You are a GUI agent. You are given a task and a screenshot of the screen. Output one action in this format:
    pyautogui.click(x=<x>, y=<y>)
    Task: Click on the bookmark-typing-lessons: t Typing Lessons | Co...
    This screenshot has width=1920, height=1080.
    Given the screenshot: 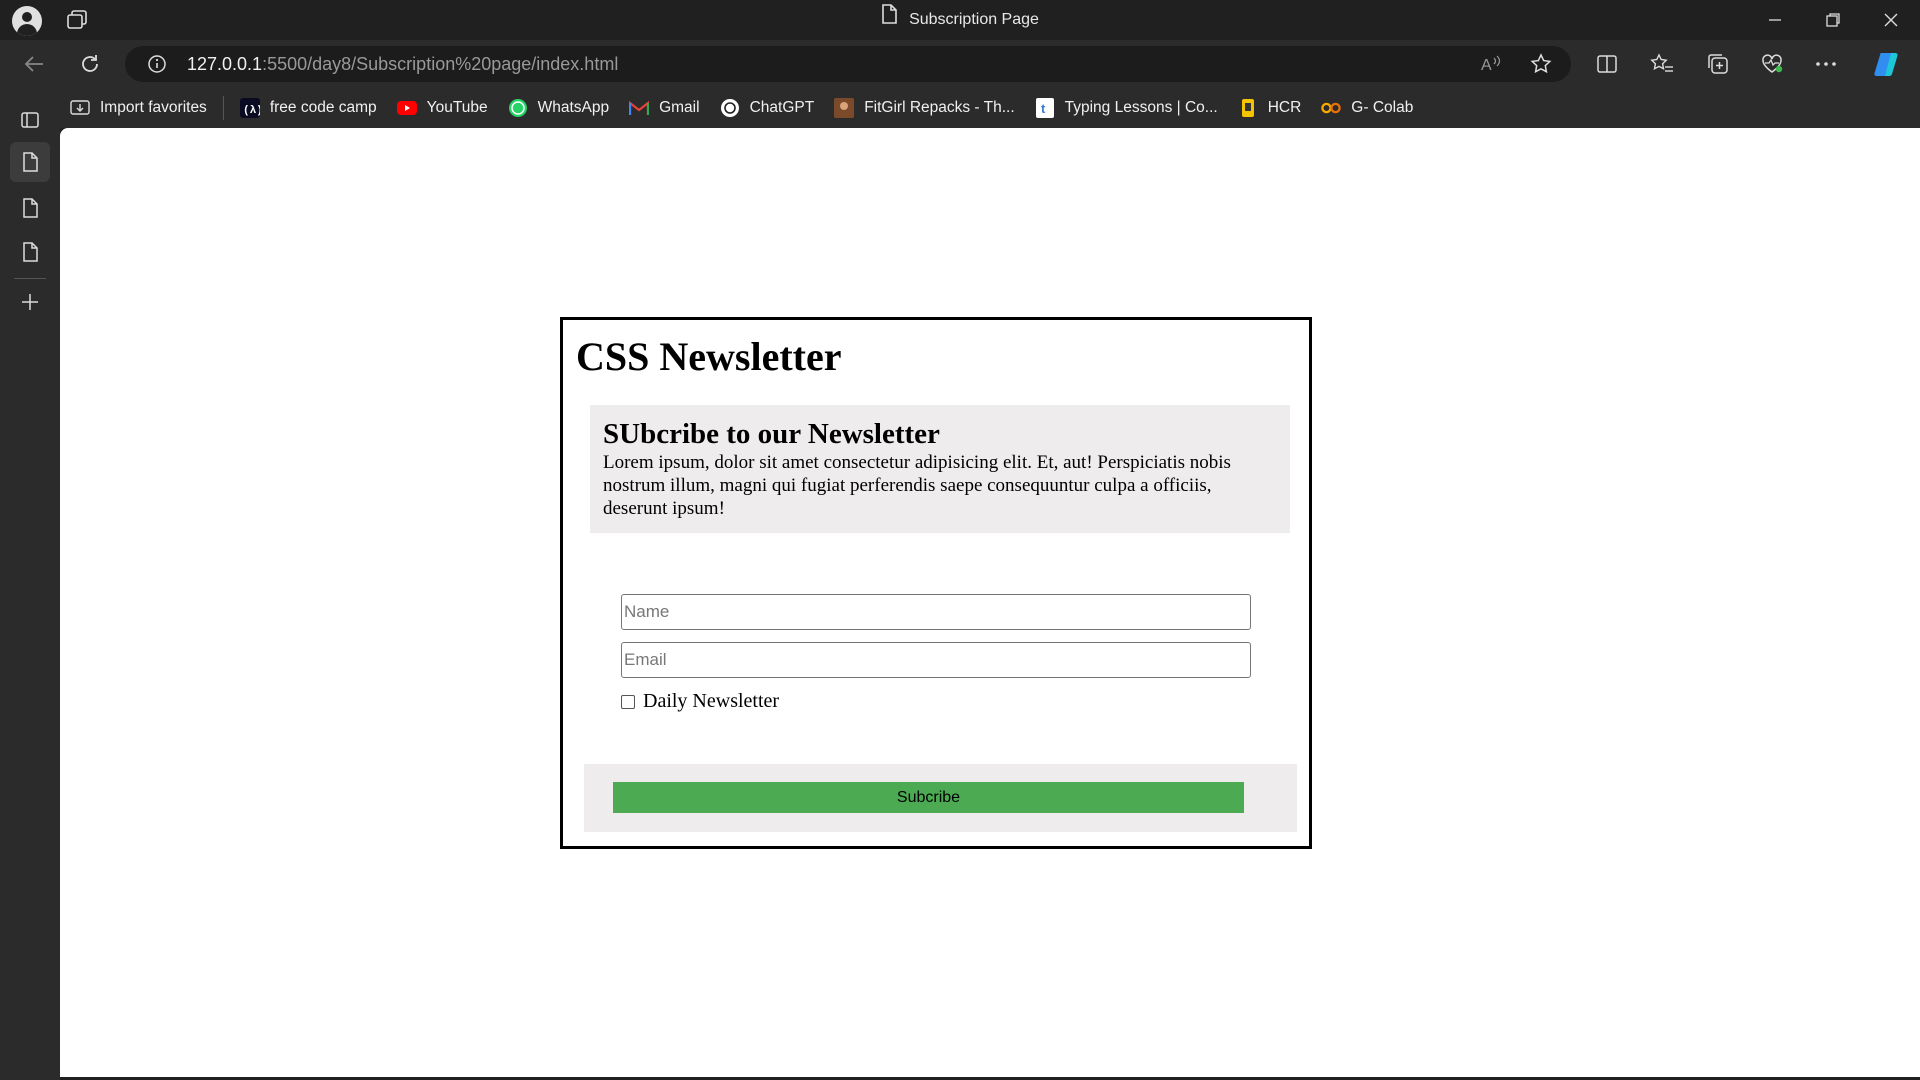 What is the action you would take?
    pyautogui.click(x=1126, y=108)
    